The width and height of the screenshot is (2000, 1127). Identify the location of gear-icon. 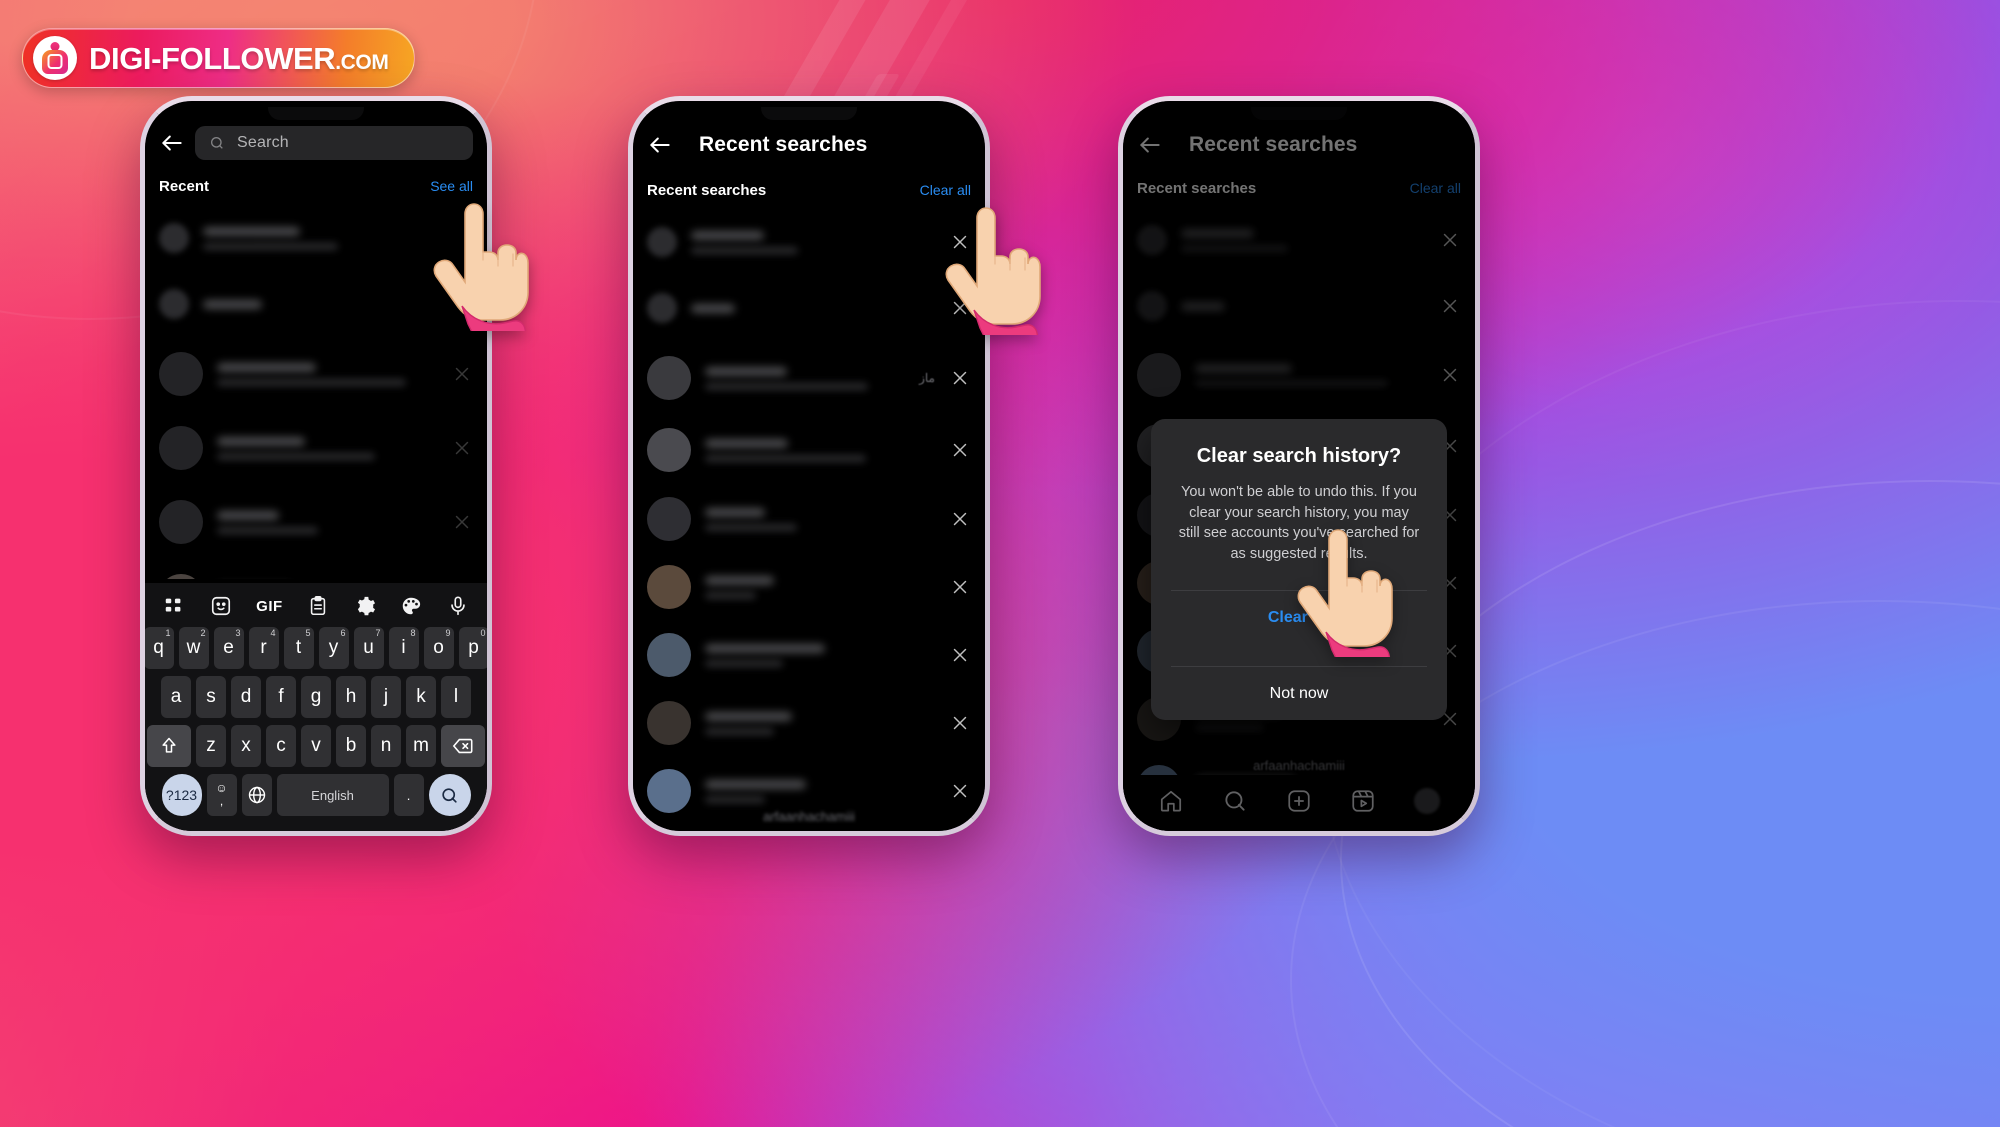
(365, 606).